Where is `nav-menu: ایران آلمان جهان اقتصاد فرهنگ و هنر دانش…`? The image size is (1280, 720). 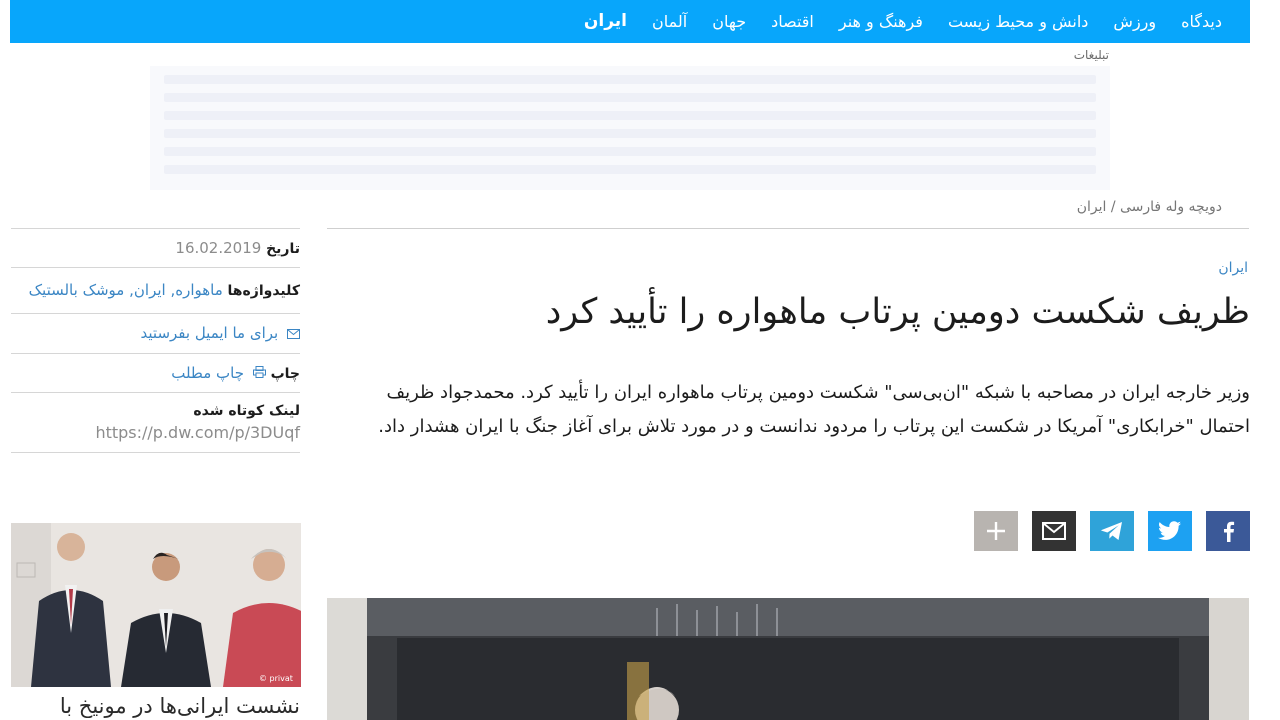
nav-menu: ایران آلمان جهان اقتصاد فرهنگ و هنر دانش… is located at coordinates (903, 21).